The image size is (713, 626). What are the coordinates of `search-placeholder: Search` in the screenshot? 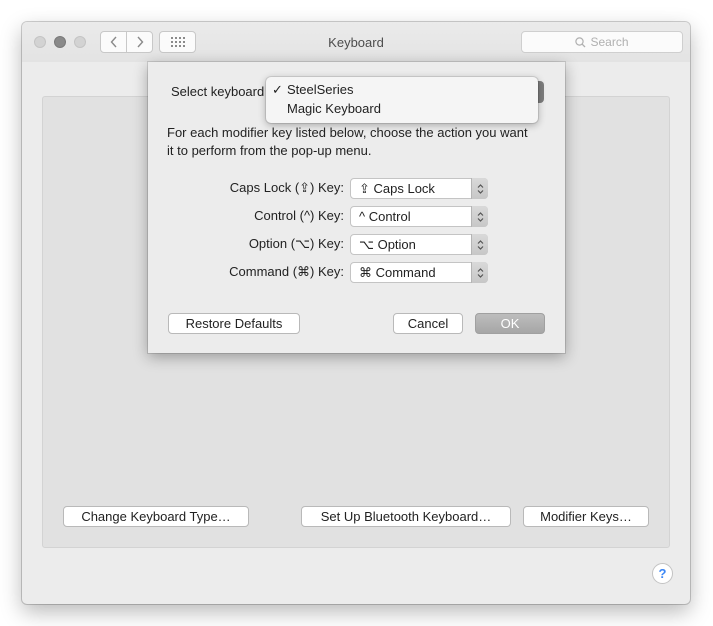 It's located at (609, 42).